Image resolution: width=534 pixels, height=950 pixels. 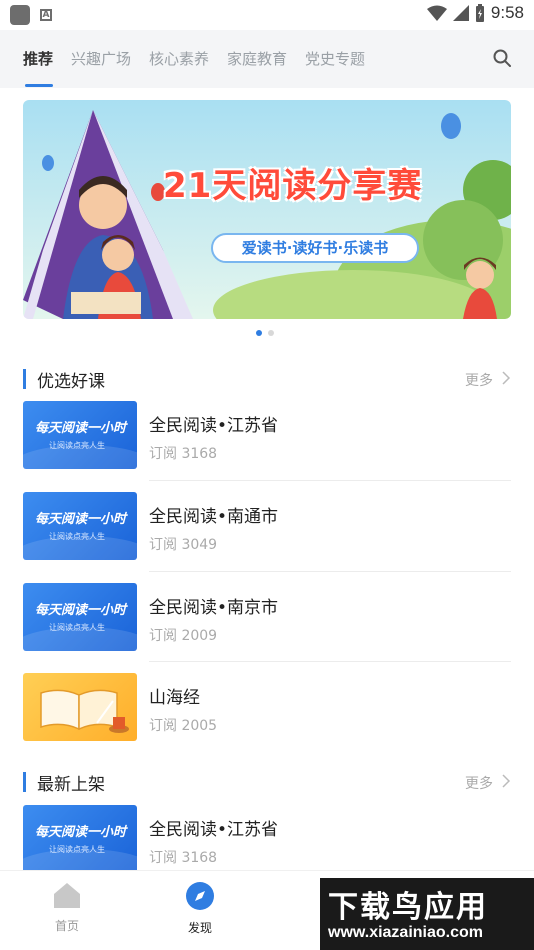 What do you see at coordinates (71, 382) in the screenshot?
I see `section-title: 优选好课` at bounding box center [71, 382].